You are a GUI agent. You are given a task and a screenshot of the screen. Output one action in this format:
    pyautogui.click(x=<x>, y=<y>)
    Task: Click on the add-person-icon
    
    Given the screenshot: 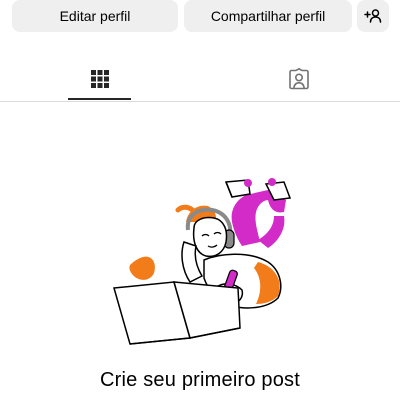 What is the action you would take?
    pyautogui.click(x=373, y=16)
    